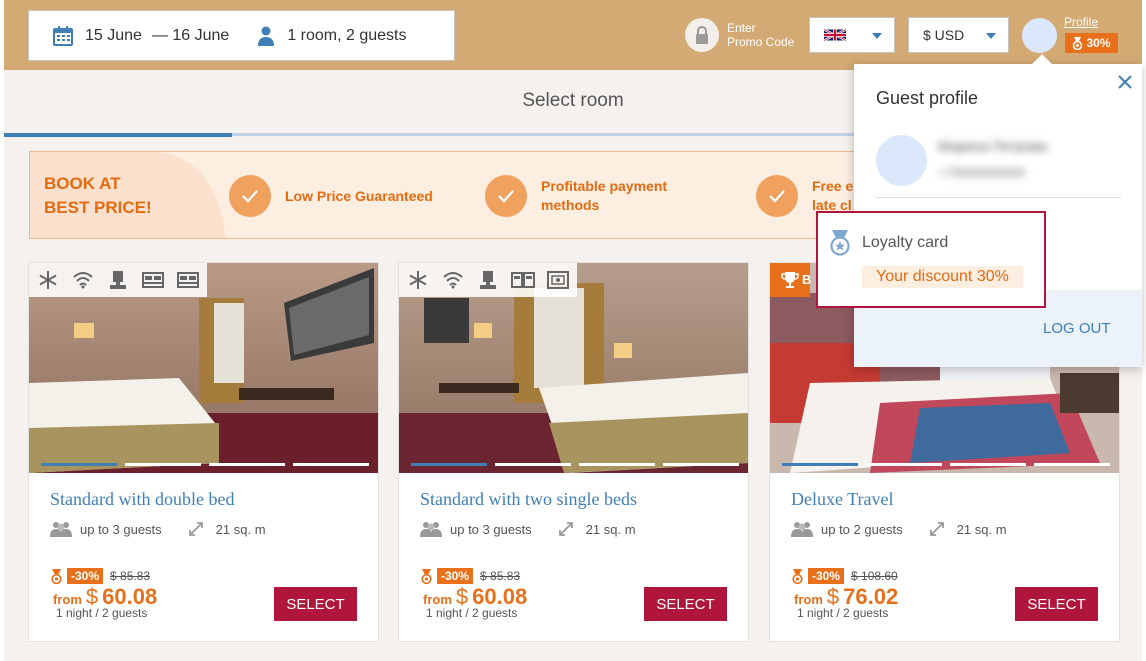 The height and width of the screenshot is (661, 1146). What do you see at coordinates (982, 172) in the screenshot?
I see `guest-phone: +79999999999` at bounding box center [982, 172].